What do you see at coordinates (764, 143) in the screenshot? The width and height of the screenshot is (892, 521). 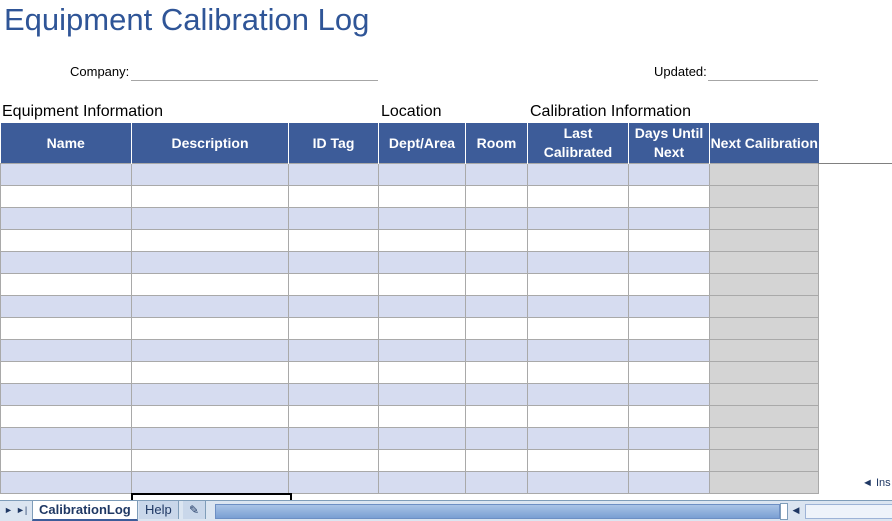 I see `header-next-calibration: Next Calibration` at bounding box center [764, 143].